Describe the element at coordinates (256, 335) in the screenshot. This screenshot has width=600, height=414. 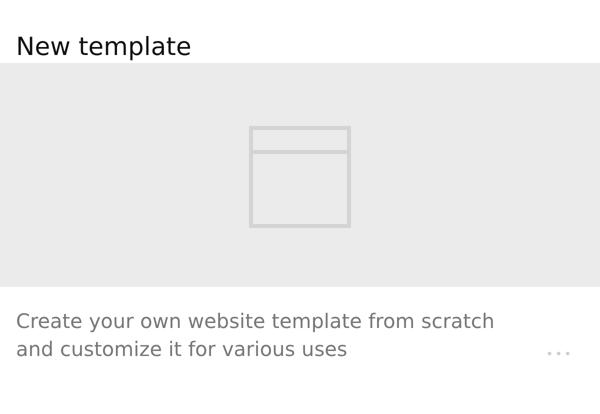
I see `template-description: Create your own website template from scratch and customize it for various uses` at that location.